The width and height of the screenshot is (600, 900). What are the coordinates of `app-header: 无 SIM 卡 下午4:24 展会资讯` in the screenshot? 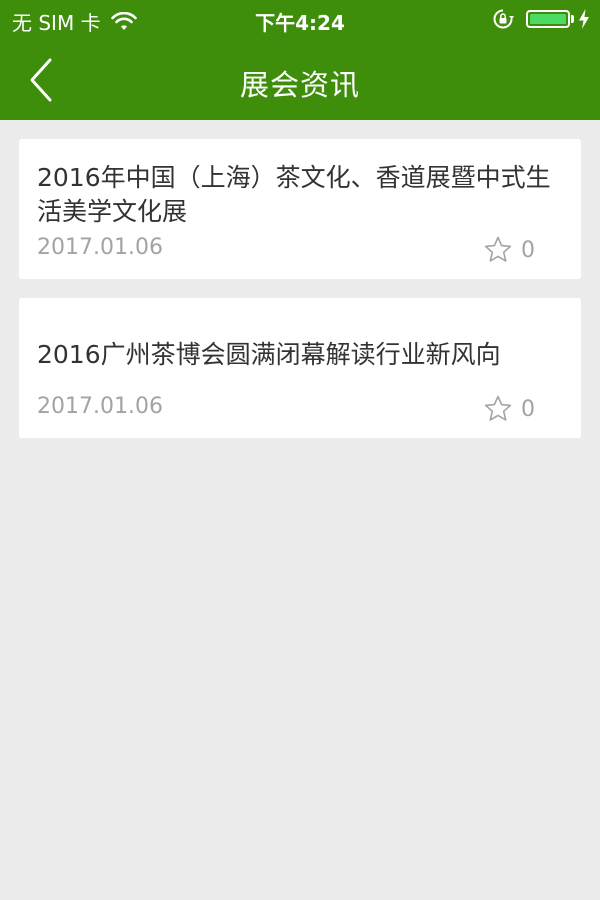 It's located at (300, 60).